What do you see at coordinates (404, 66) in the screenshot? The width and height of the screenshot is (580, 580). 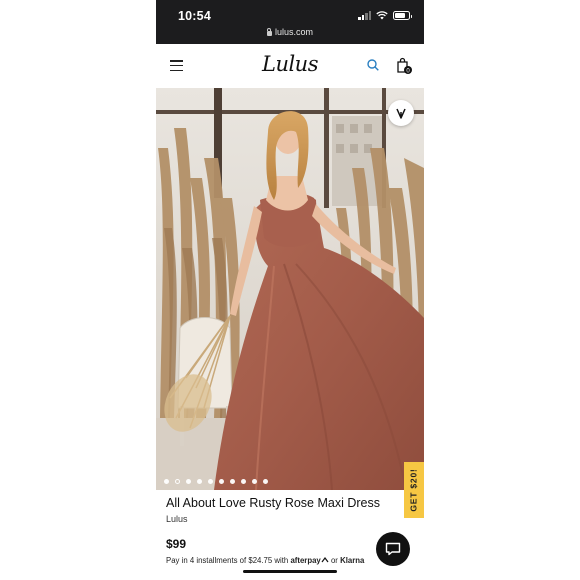 I see `shopping-bag-icon: 0` at bounding box center [404, 66].